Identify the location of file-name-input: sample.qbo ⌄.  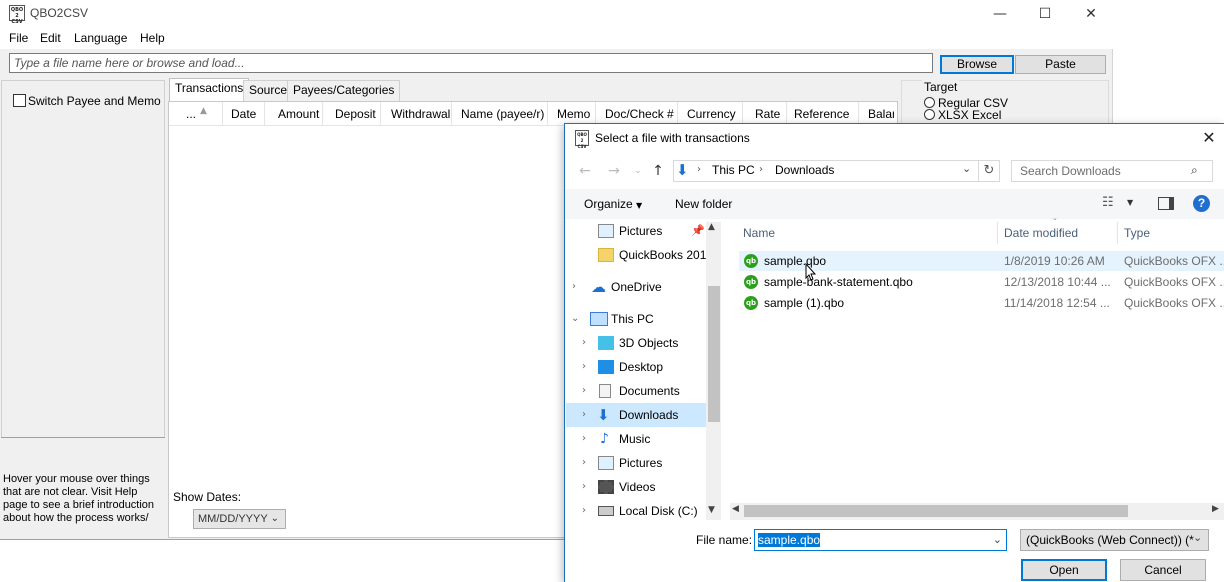
(880, 540).